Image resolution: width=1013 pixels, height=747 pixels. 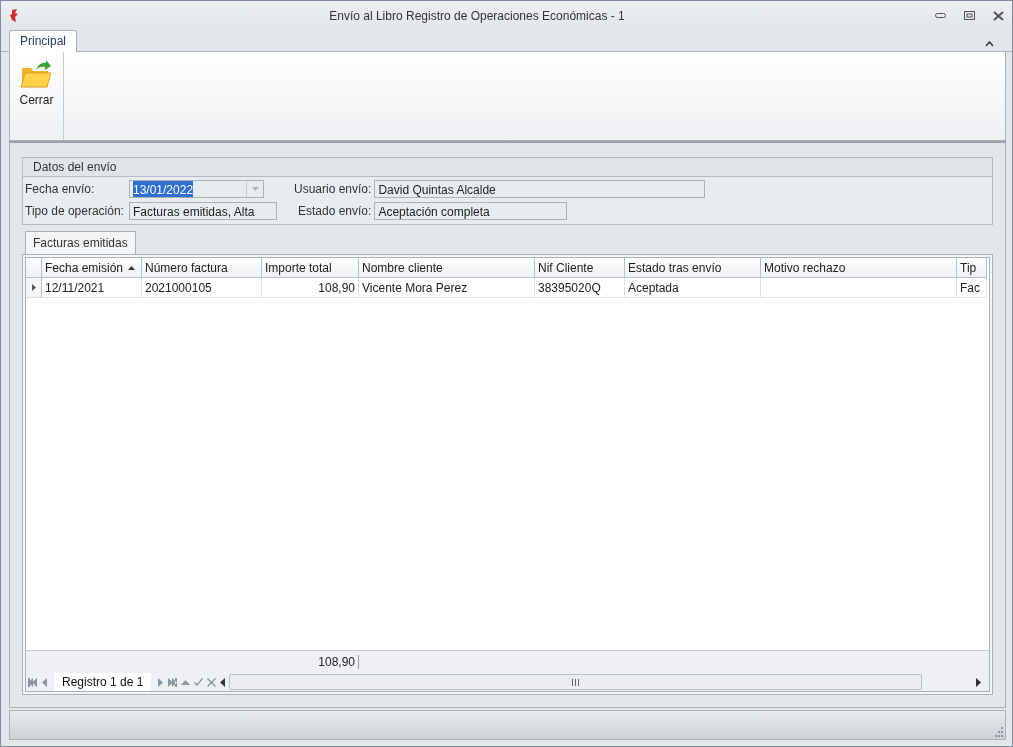 What do you see at coordinates (540, 189) in the screenshot?
I see `text-field: David Quintas Alcalde` at bounding box center [540, 189].